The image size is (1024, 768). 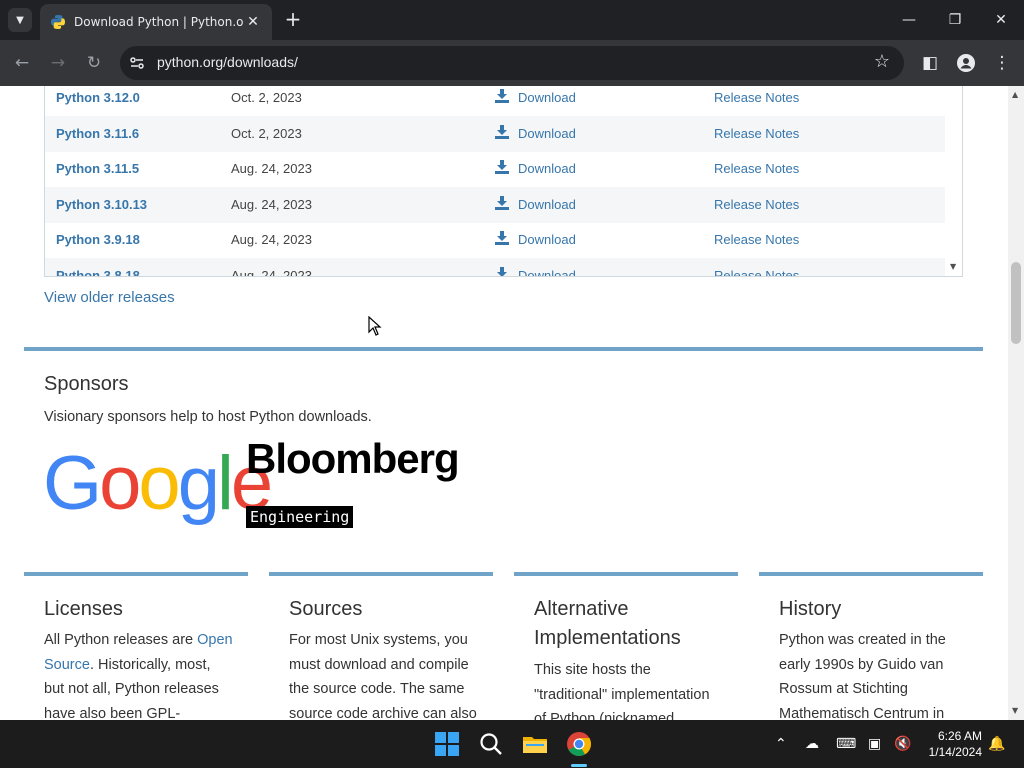 I want to click on windows-start-icon, so click(x=447, y=744).